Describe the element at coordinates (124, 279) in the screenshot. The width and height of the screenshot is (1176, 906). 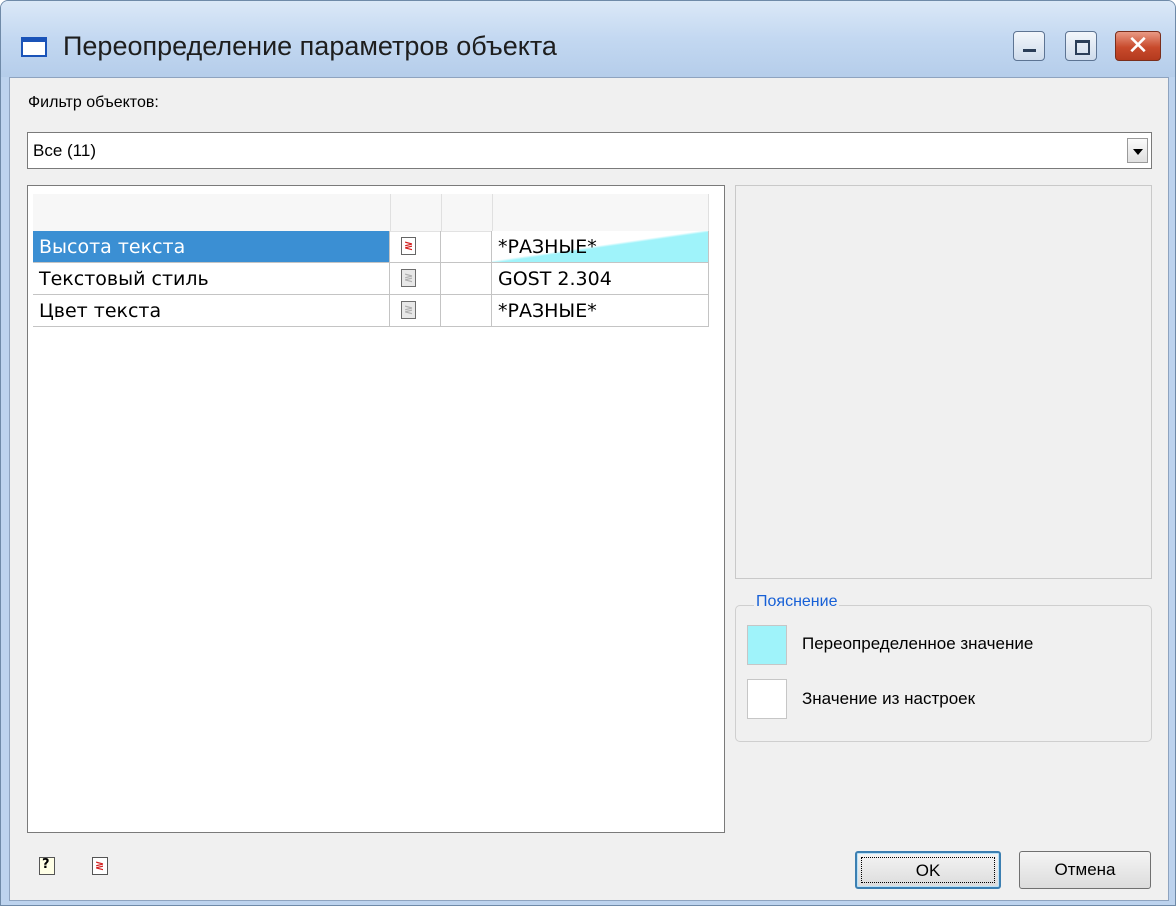
I see `row-name: Текстовый стиль` at that location.